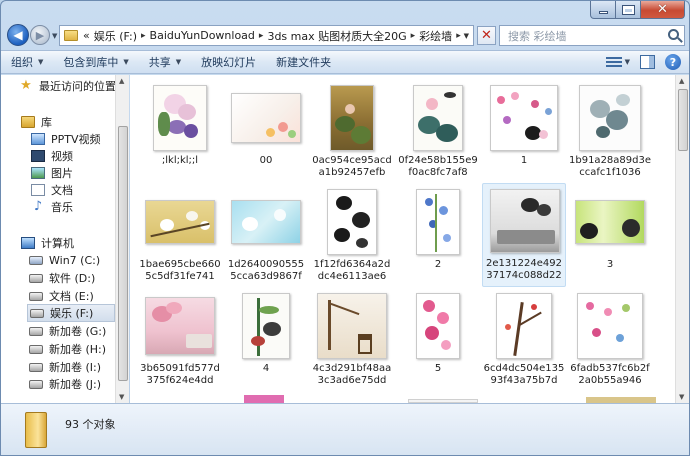 The height and width of the screenshot is (456, 690). I want to click on content-scrollbar: ▲ ▼, so click(682, 239).